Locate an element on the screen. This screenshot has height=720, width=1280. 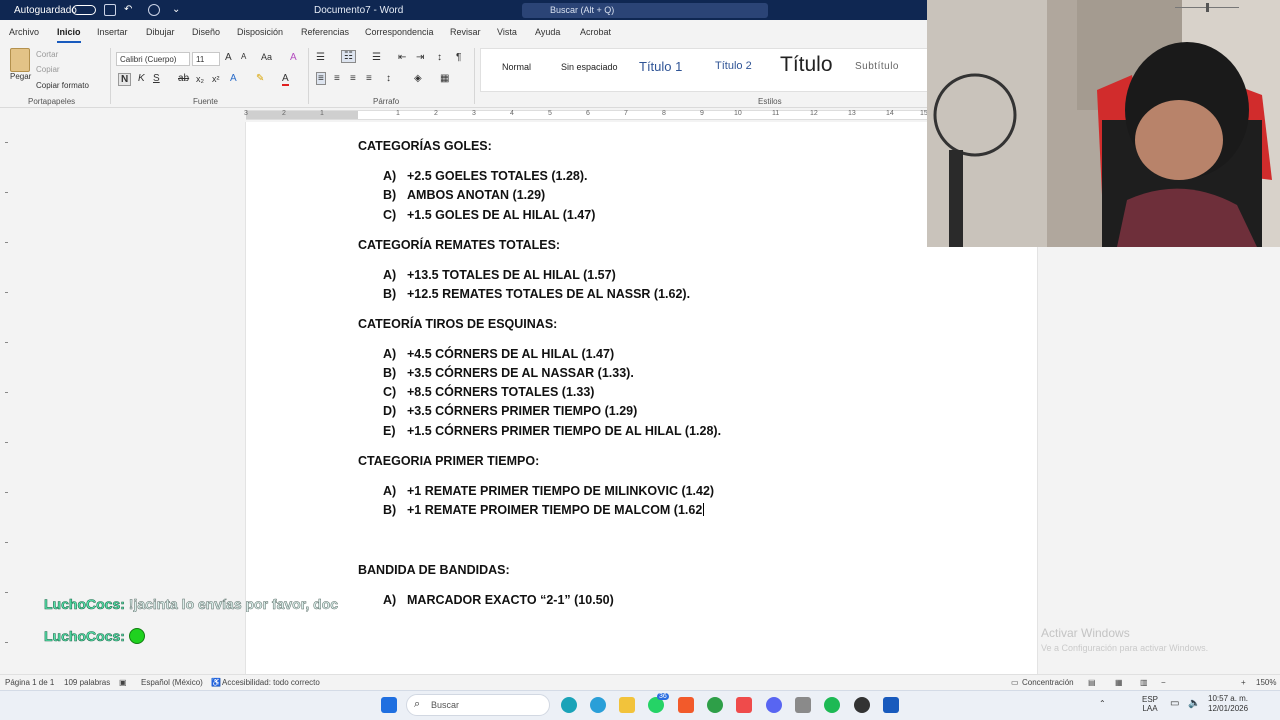
volume-icon: 🔈 is located at coordinates (1194, 703).